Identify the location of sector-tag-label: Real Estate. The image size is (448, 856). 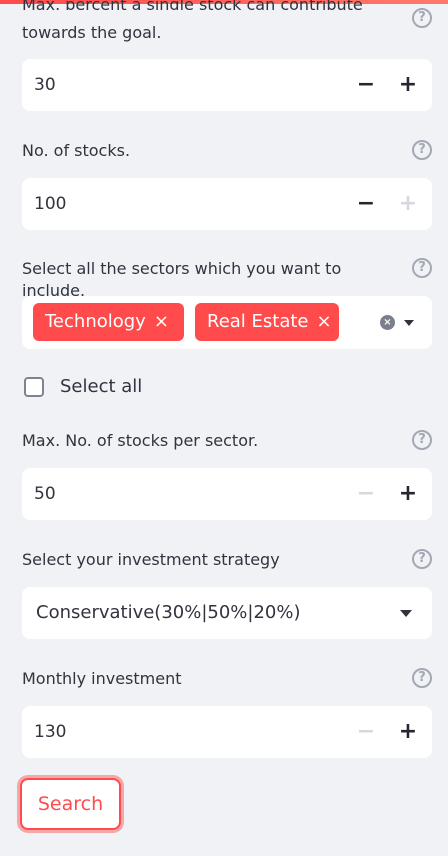
(258, 321).